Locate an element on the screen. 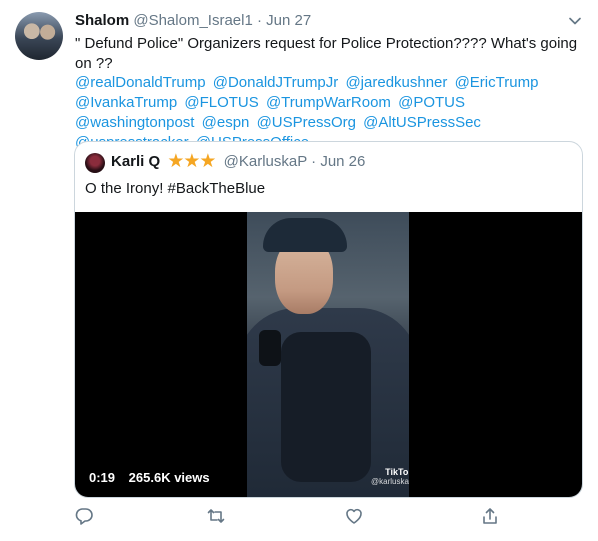  tiktok-watermark: TikTok @karluskap is located at coordinates (390, 477).